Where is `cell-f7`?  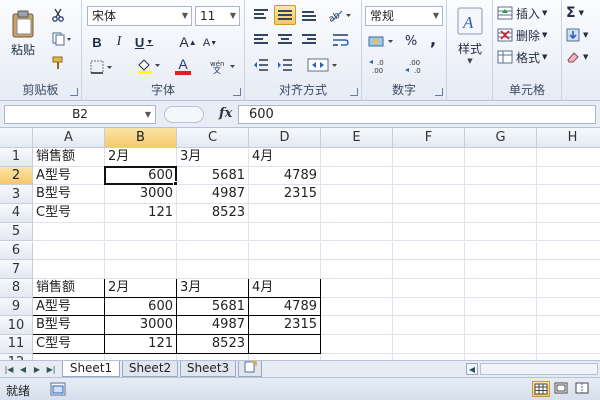
cell-f7 is located at coordinates (429, 269).